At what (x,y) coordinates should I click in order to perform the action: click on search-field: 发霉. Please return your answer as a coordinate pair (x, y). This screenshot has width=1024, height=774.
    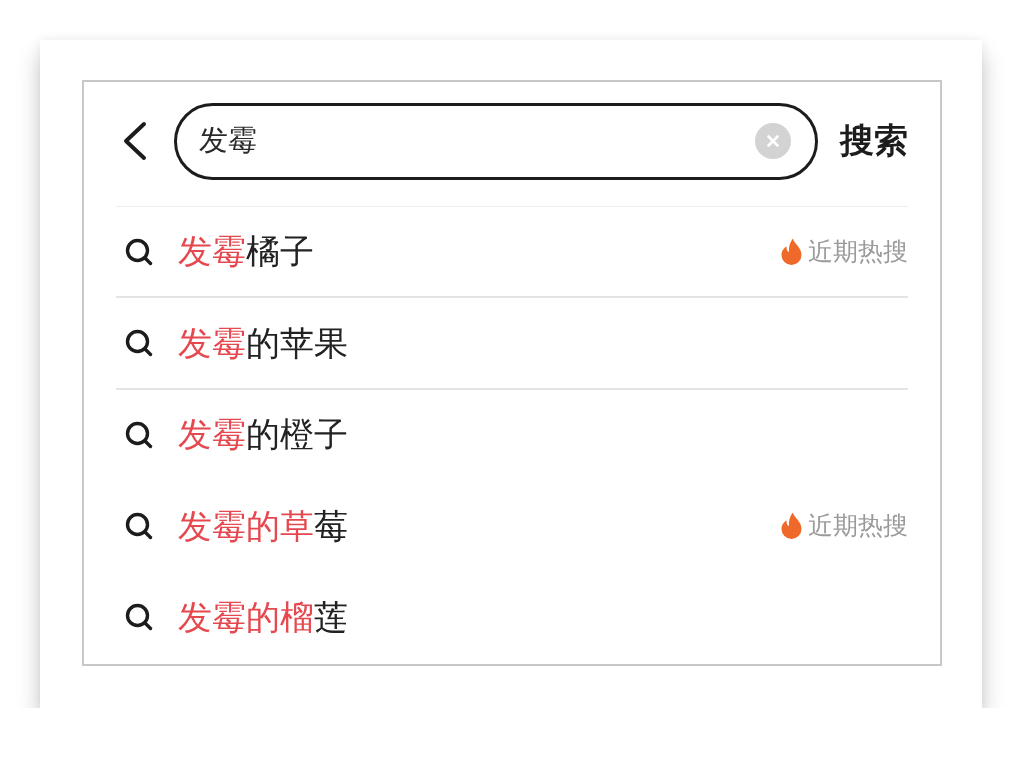
    Looking at the image, I should click on (496, 141).